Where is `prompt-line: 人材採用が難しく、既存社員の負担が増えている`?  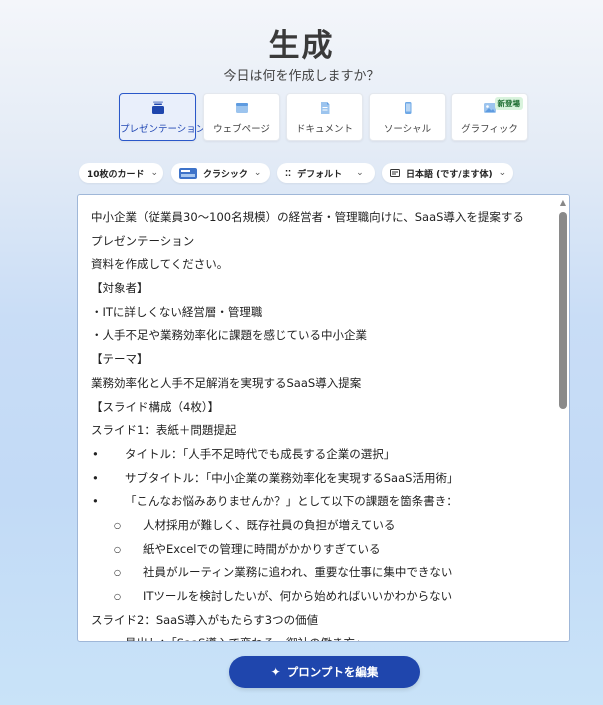
prompt-line: 人材採用が難しく、既存社員の負担が増えている is located at coordinates (322, 526).